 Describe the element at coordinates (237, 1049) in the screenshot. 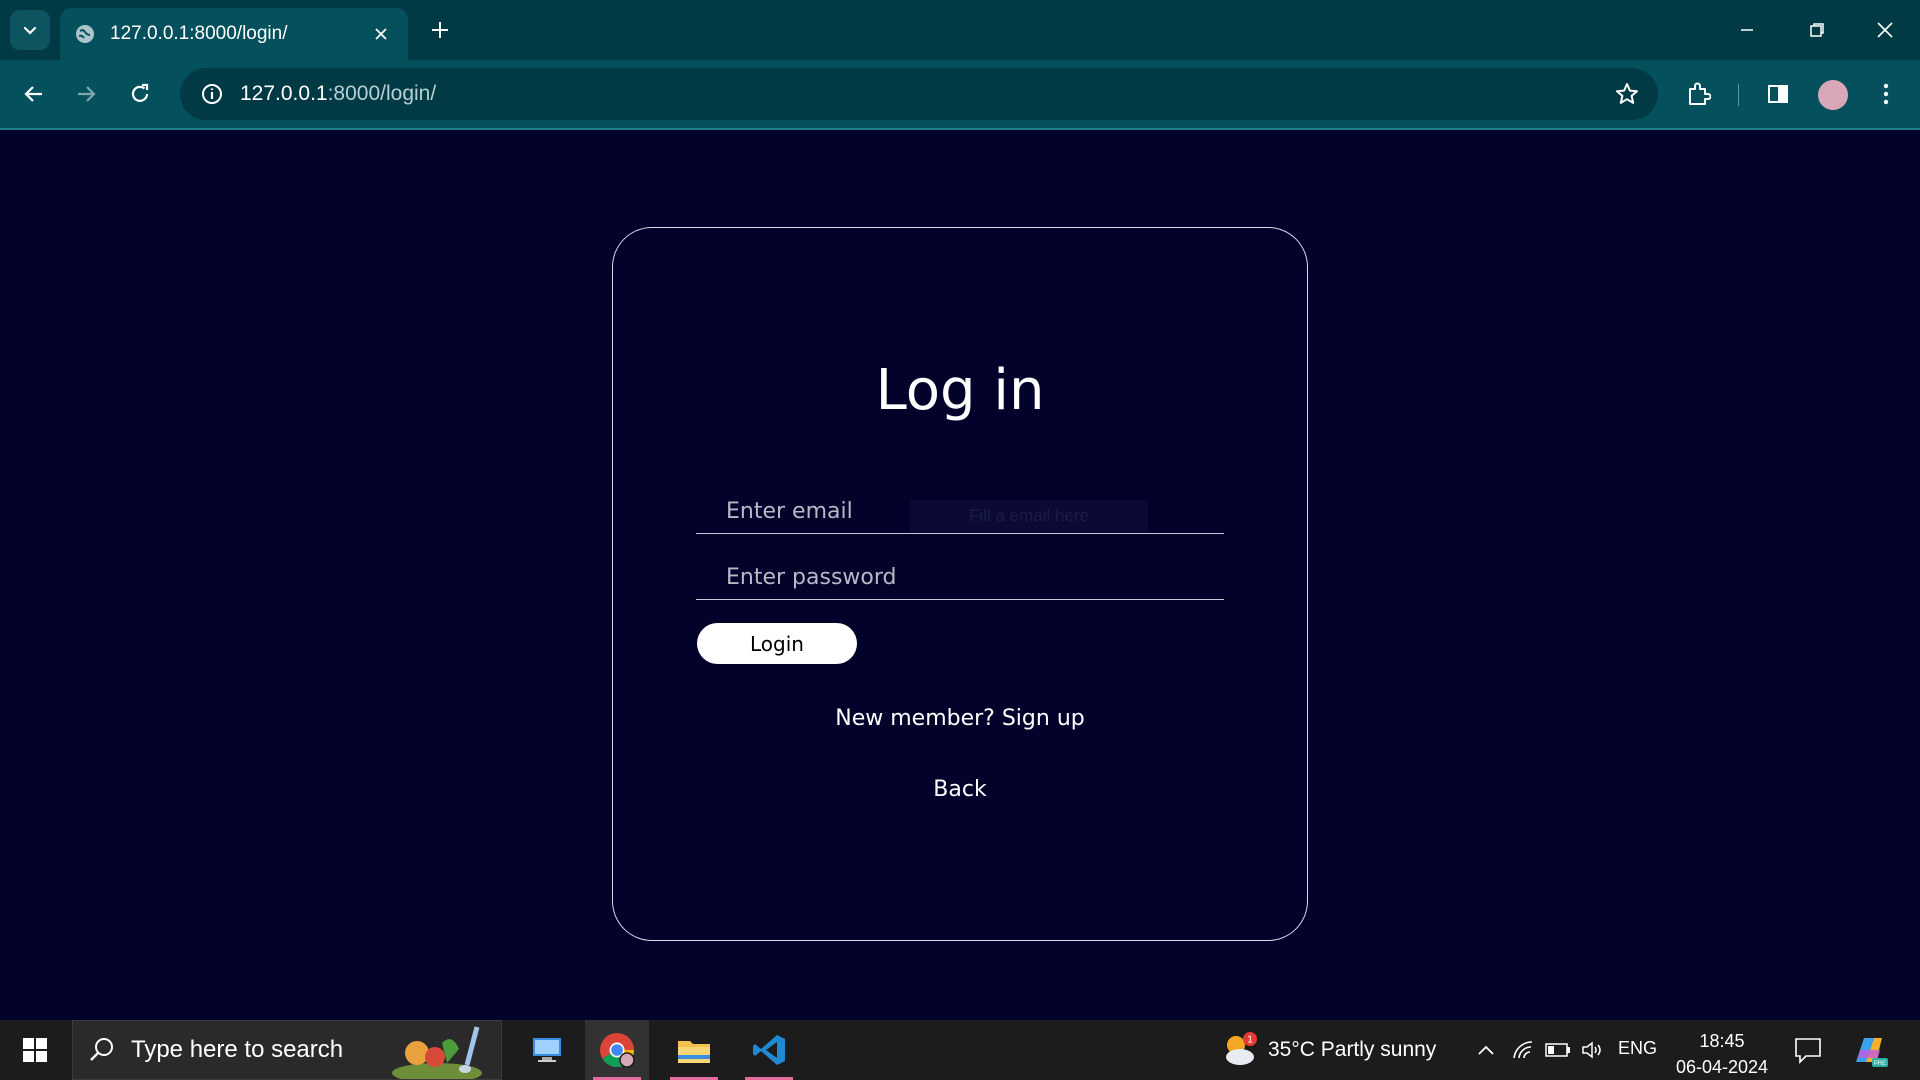

I see `taskbar-search-placeholder: Type here to search` at that location.